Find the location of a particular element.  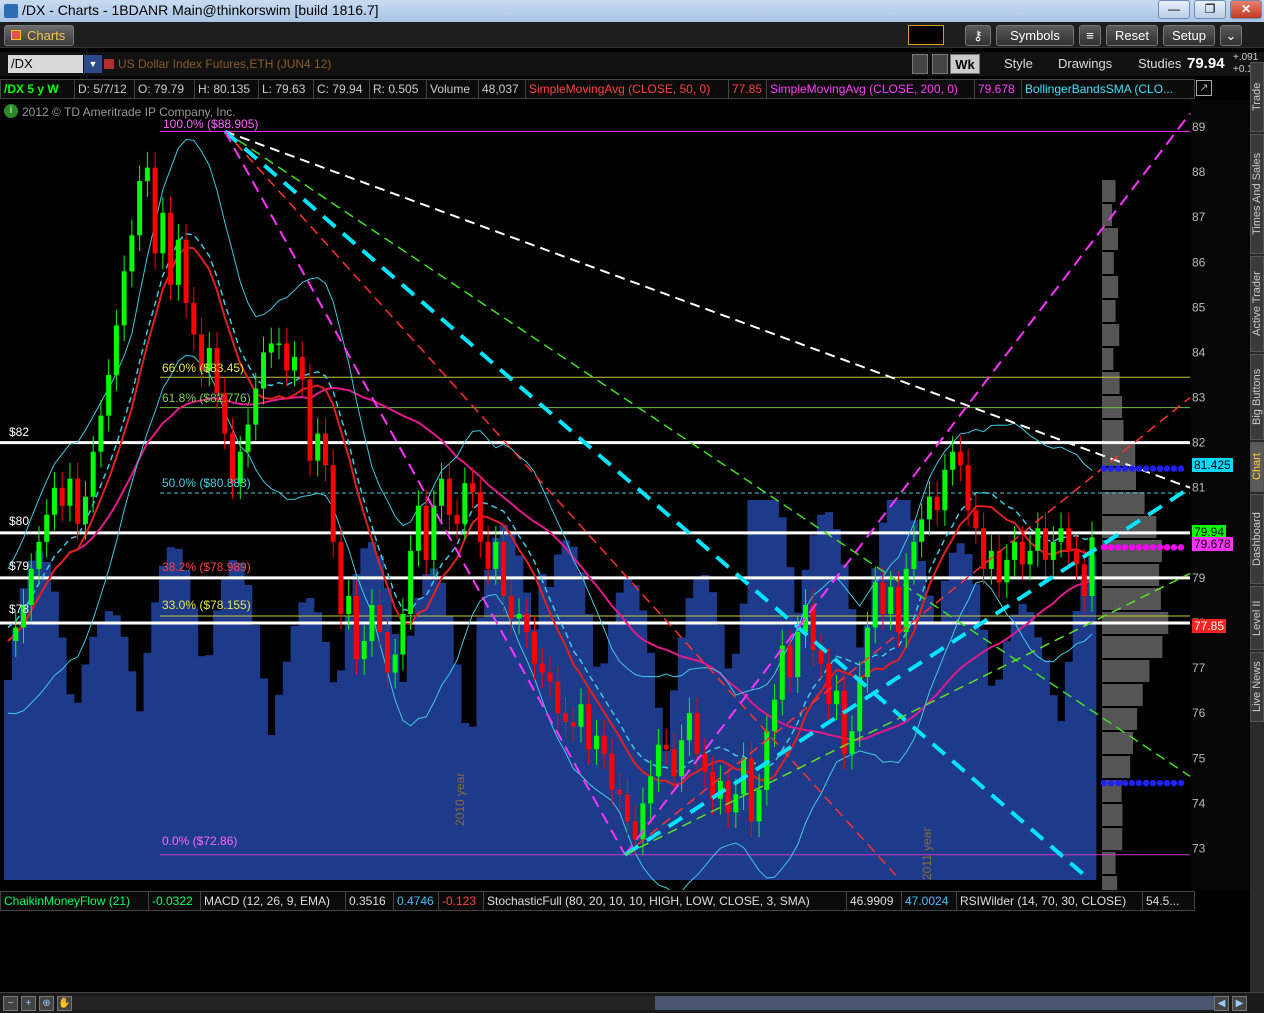

horizontal-scrollbar is located at coordinates (642, 1003).